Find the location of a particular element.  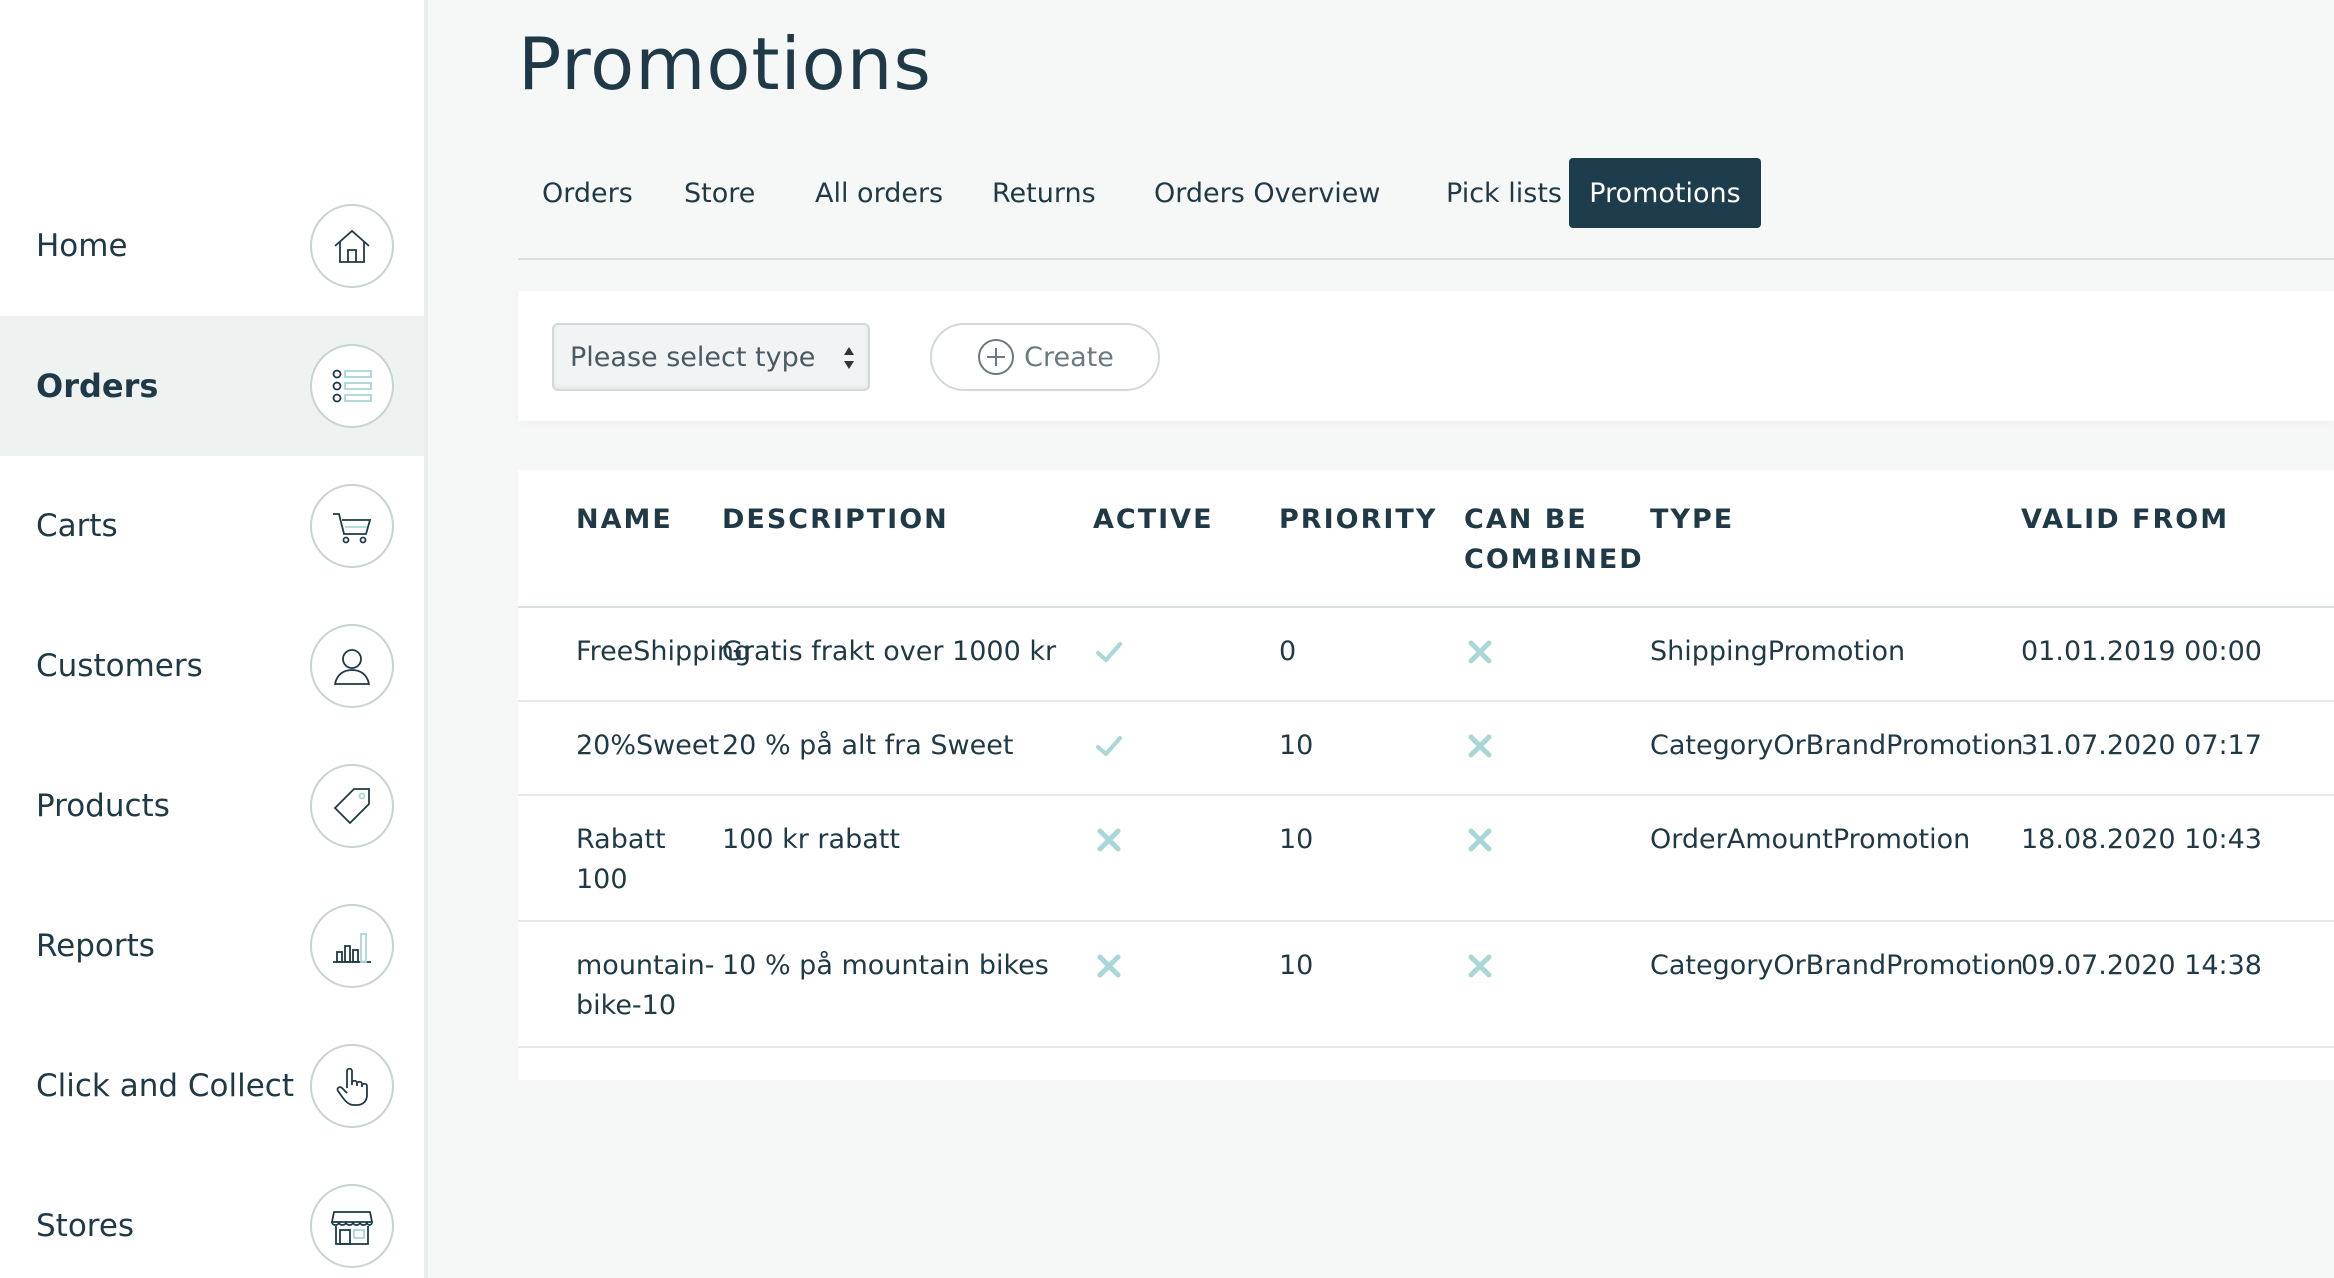

tab-orders: Orders is located at coordinates (587, 193).